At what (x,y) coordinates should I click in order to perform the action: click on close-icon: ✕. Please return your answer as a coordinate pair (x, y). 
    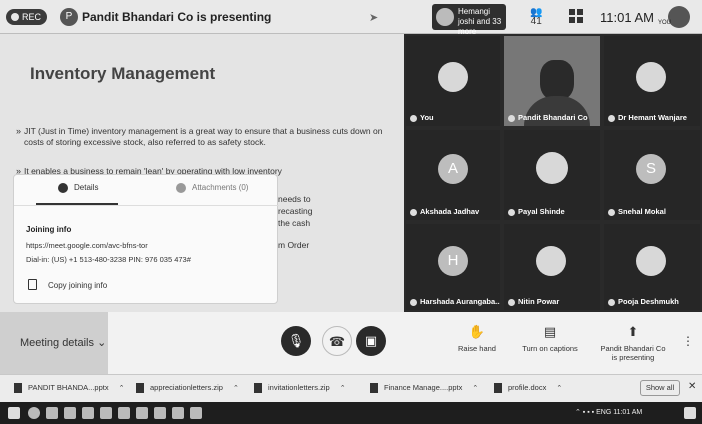
    Looking at the image, I should click on (692, 386).